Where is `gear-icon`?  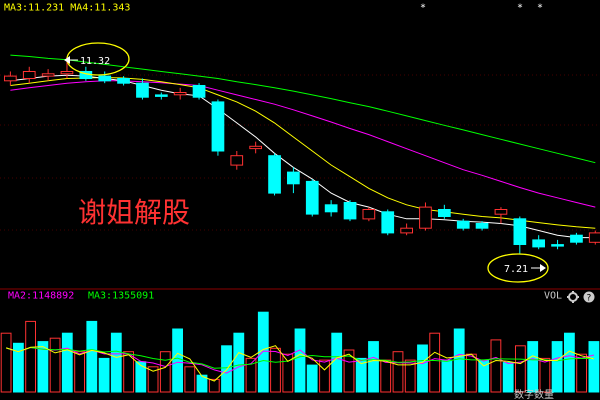 gear-icon is located at coordinates (573, 297).